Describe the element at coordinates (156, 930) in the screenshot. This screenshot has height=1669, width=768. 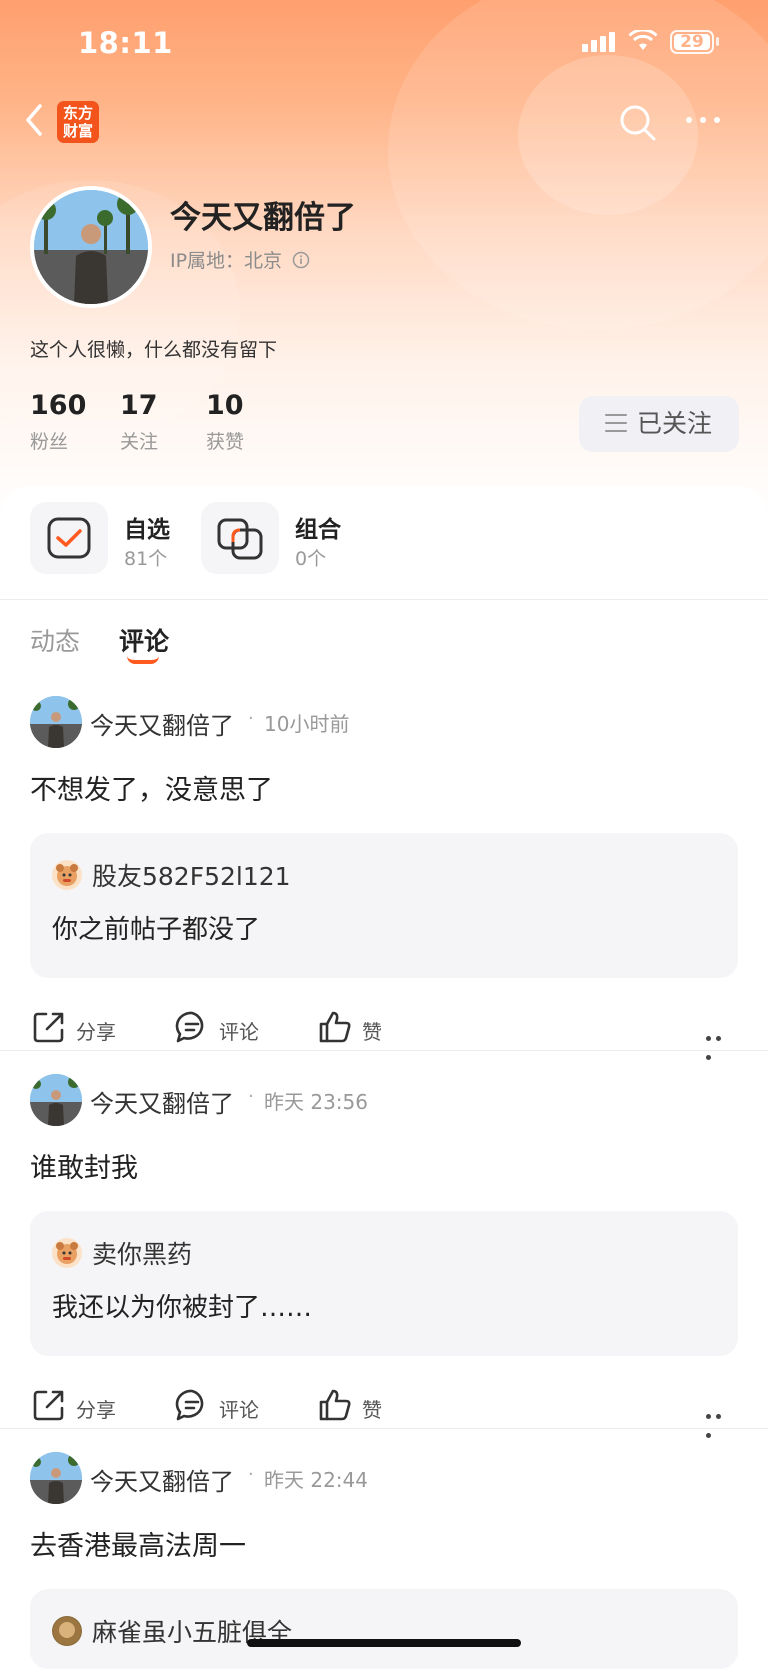
I see `quoted-text: 你之前帖子都没了` at that location.